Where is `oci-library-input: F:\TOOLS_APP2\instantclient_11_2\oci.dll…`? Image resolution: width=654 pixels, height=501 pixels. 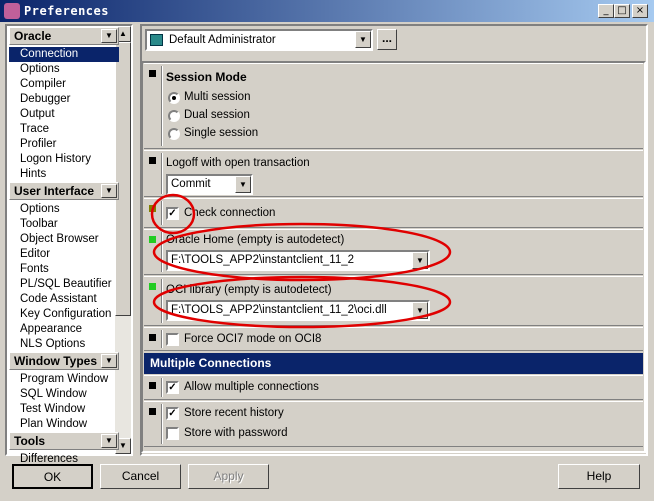 oci-library-input: F:\TOOLS_APP2\instantclient_11_2\oci.dll… is located at coordinates (298, 310).